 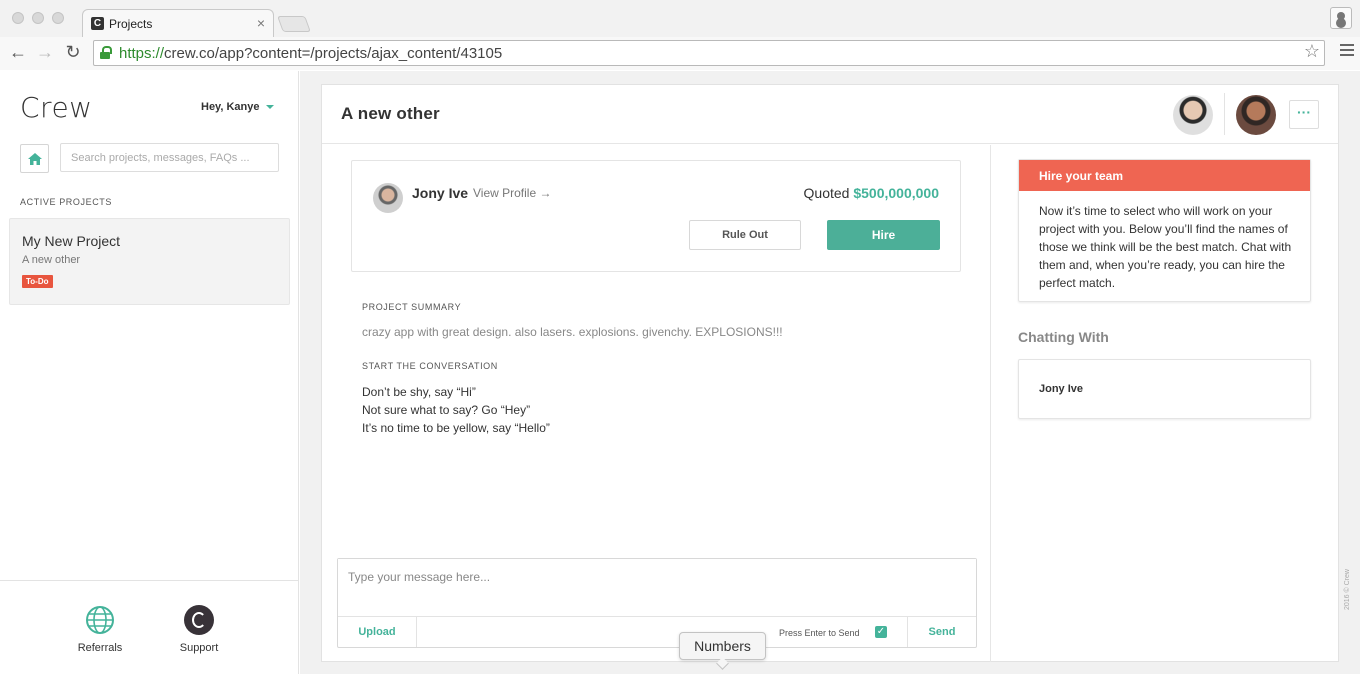 What do you see at coordinates (100, 648) in the screenshot?
I see `referrals-label: Referrals` at bounding box center [100, 648].